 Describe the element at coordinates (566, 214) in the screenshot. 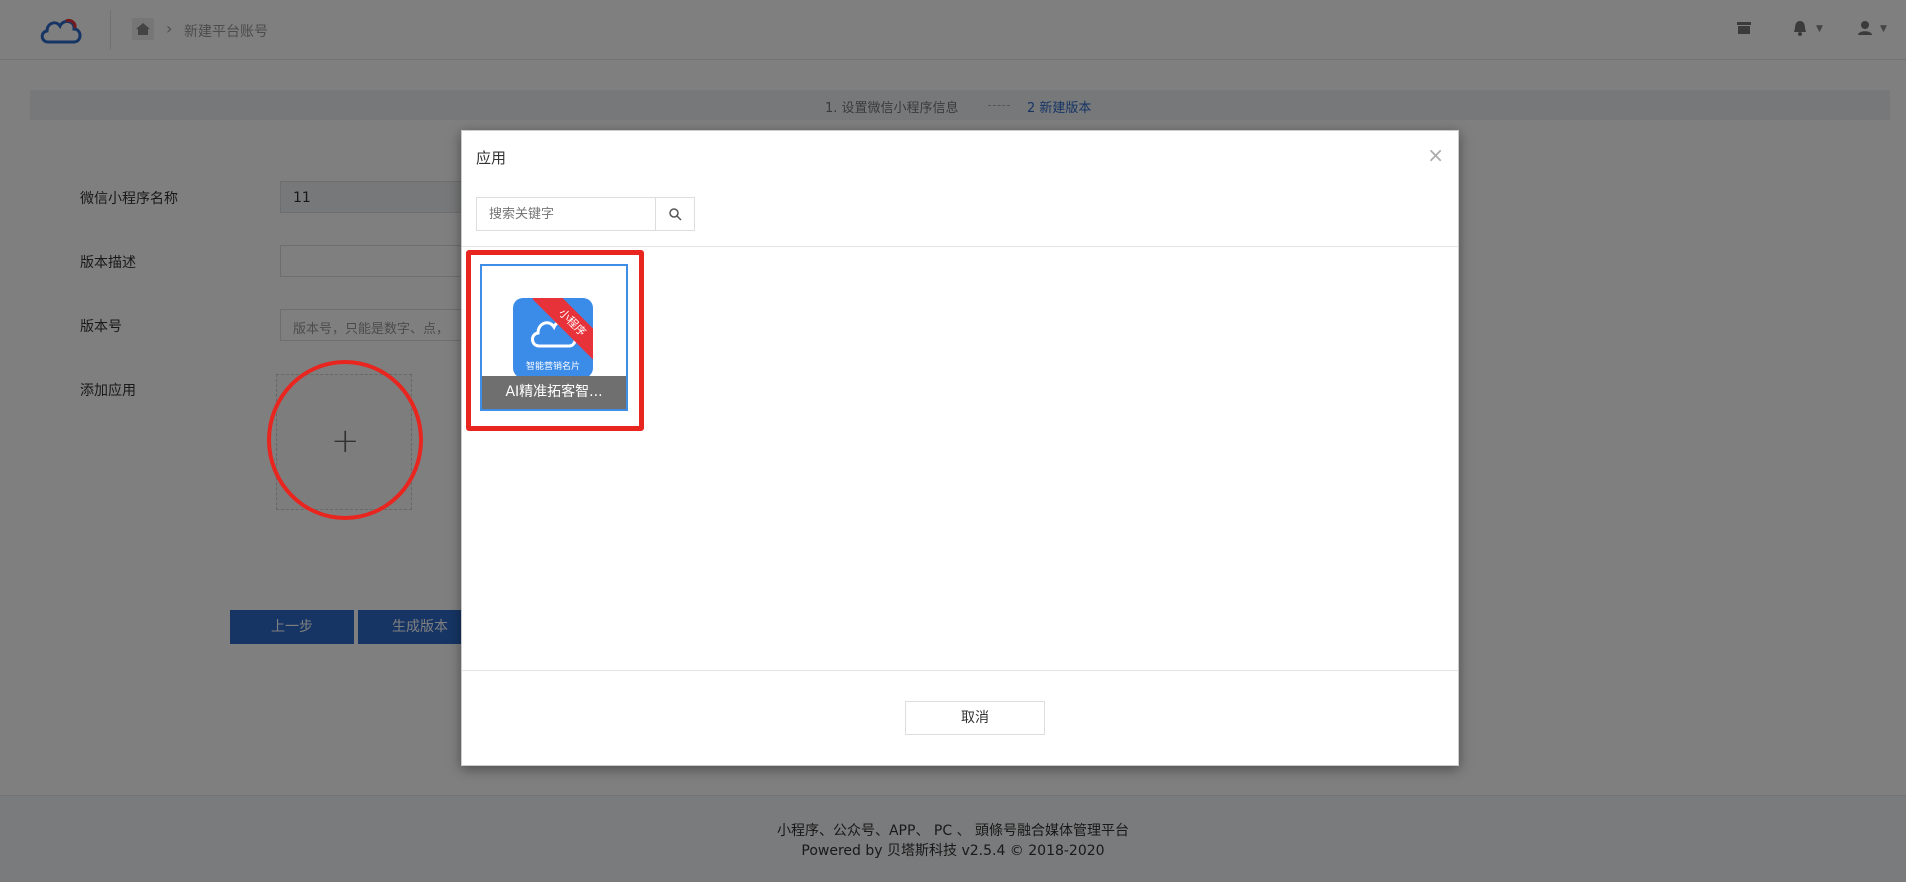

I see `search-input` at that location.